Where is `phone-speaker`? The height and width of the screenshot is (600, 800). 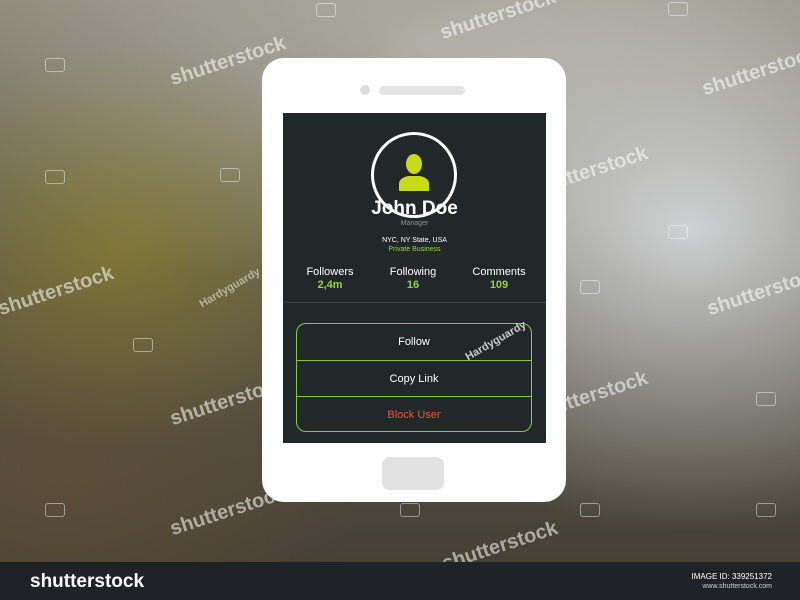
phone-speaker is located at coordinates (422, 90).